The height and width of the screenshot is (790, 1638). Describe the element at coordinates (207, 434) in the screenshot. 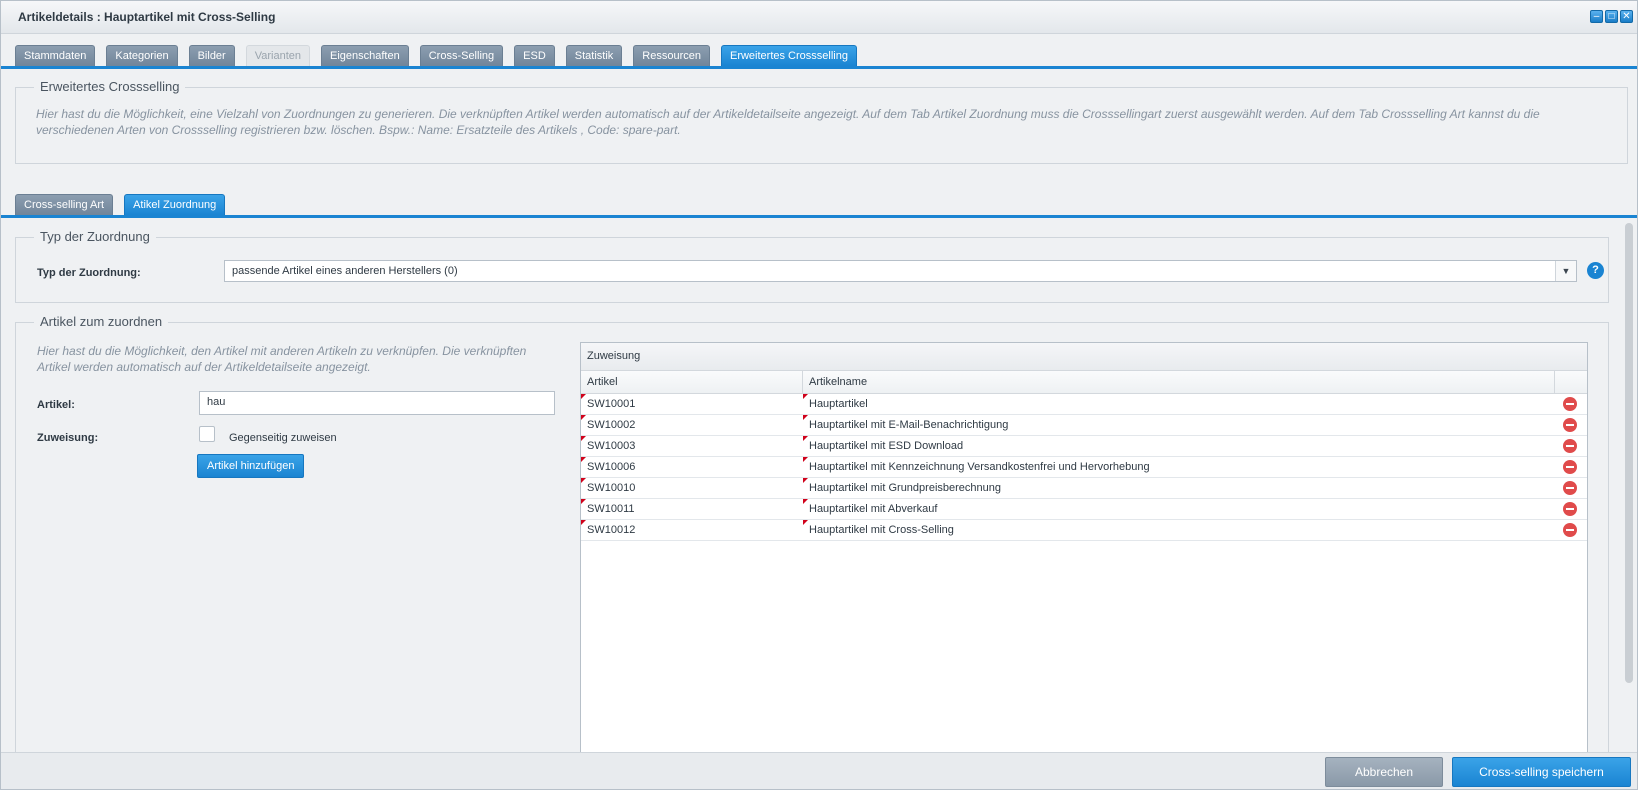

I see `gegenseitig-checkbox` at that location.